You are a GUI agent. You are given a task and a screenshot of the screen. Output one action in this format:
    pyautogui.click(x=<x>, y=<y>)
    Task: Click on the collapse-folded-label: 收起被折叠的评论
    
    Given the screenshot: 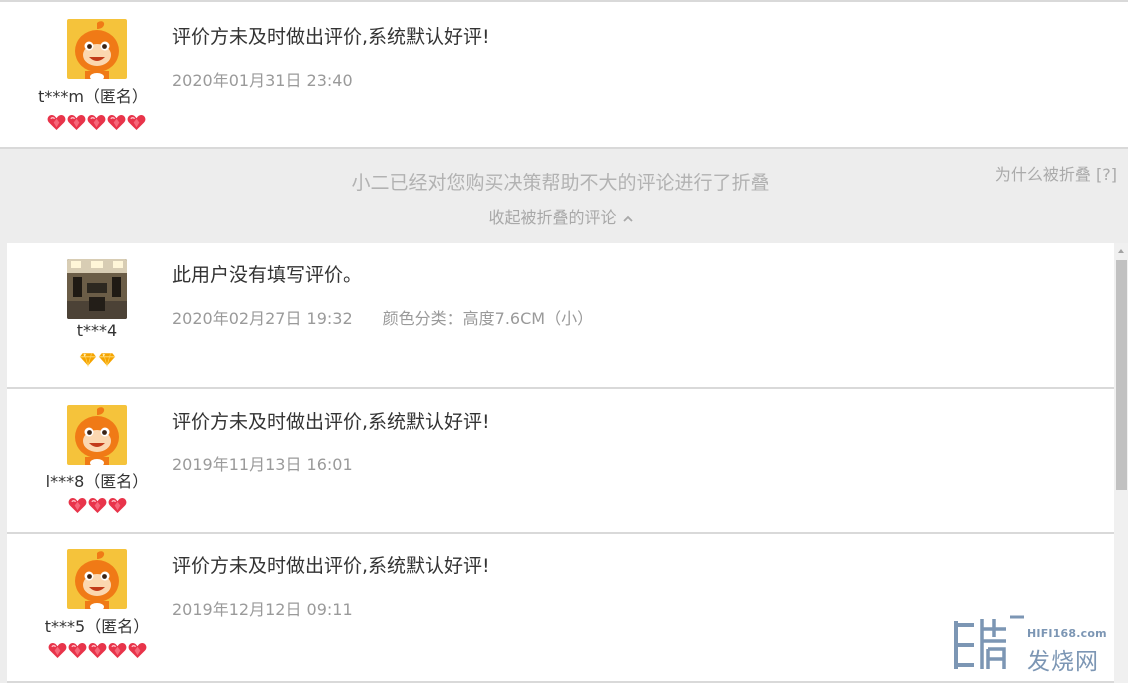 What is the action you would take?
    pyautogui.click(x=552, y=217)
    